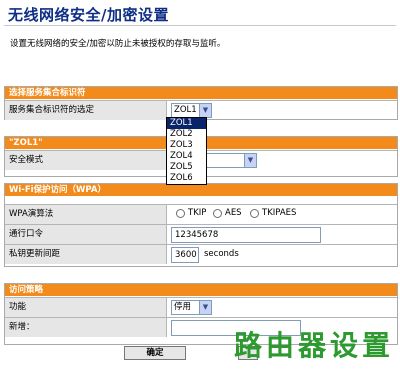  I want to click on ssid-select: ZOL1 ▼, so click(191, 110).